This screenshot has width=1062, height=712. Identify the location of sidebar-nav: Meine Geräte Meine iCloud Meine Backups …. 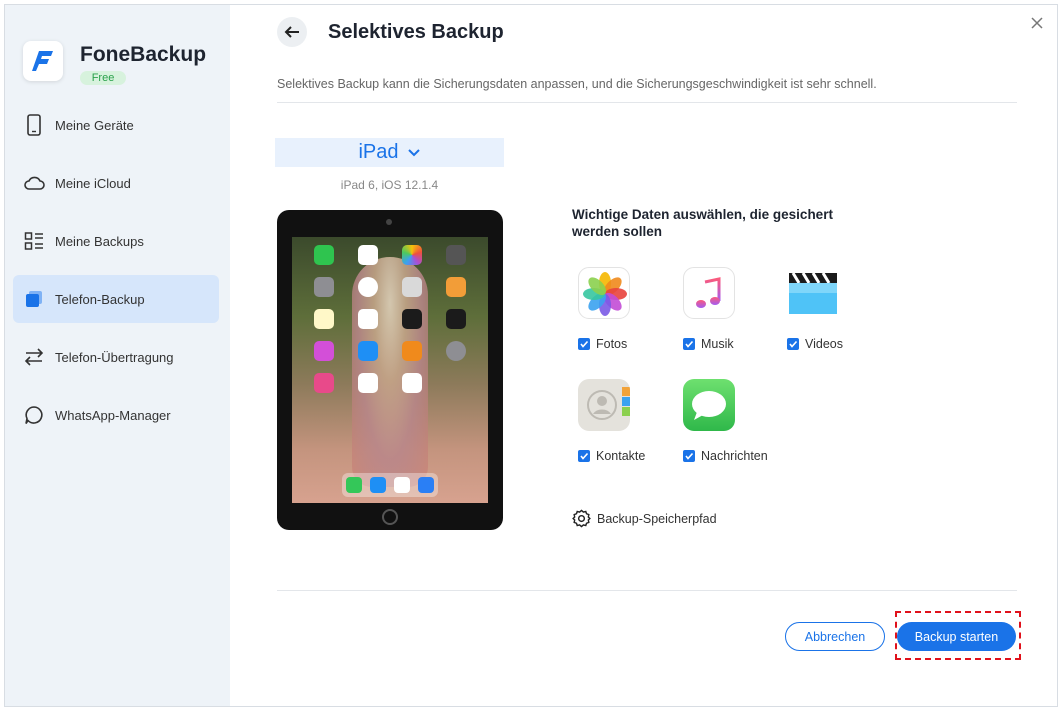
(116, 275).